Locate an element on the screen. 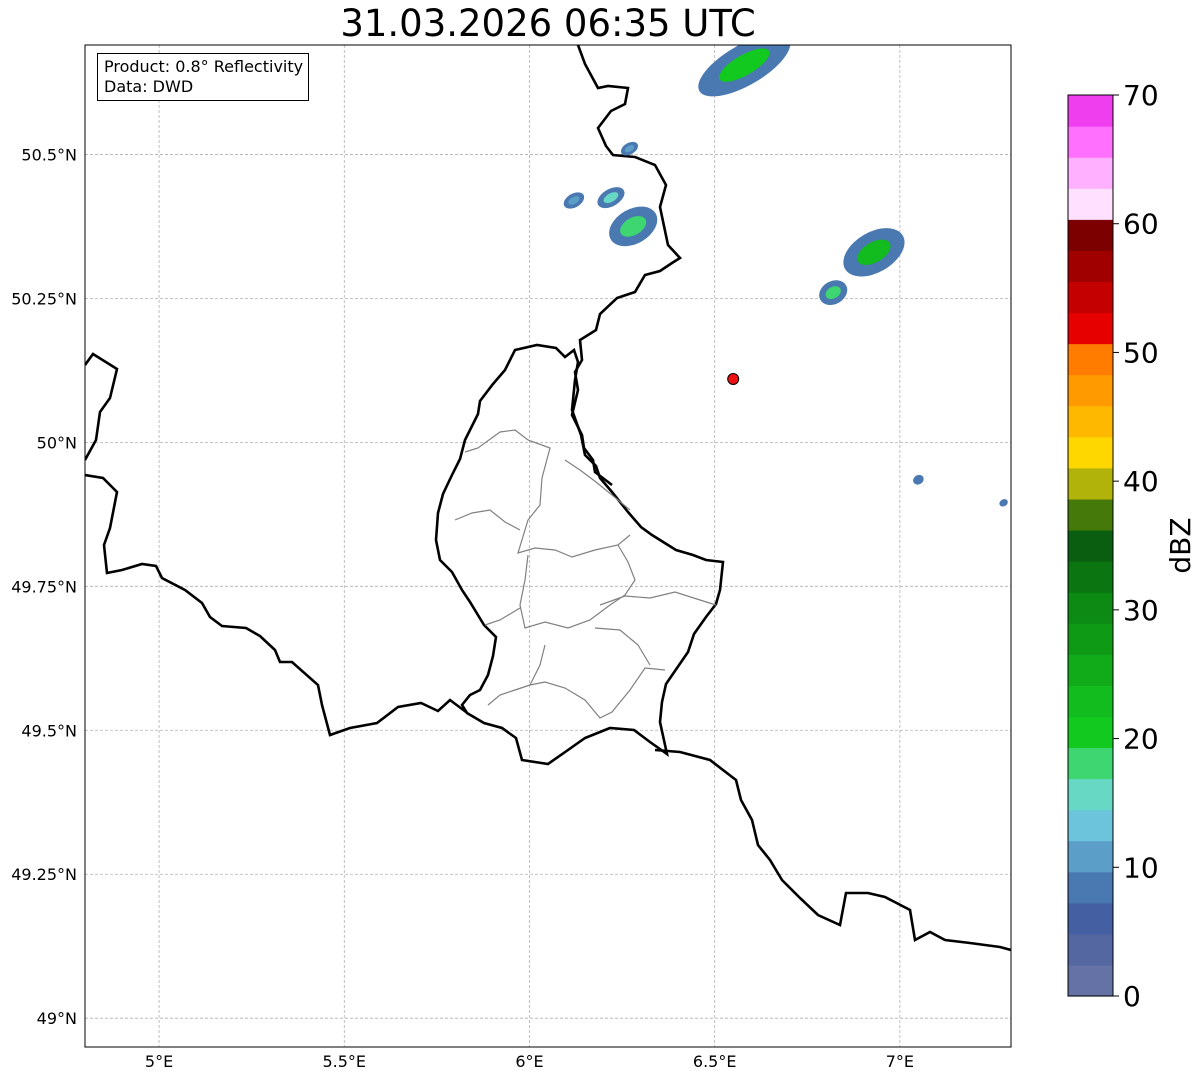 The width and height of the screenshot is (1202, 1081). x-tick-label: 5.5°E is located at coordinates (344, 1061).